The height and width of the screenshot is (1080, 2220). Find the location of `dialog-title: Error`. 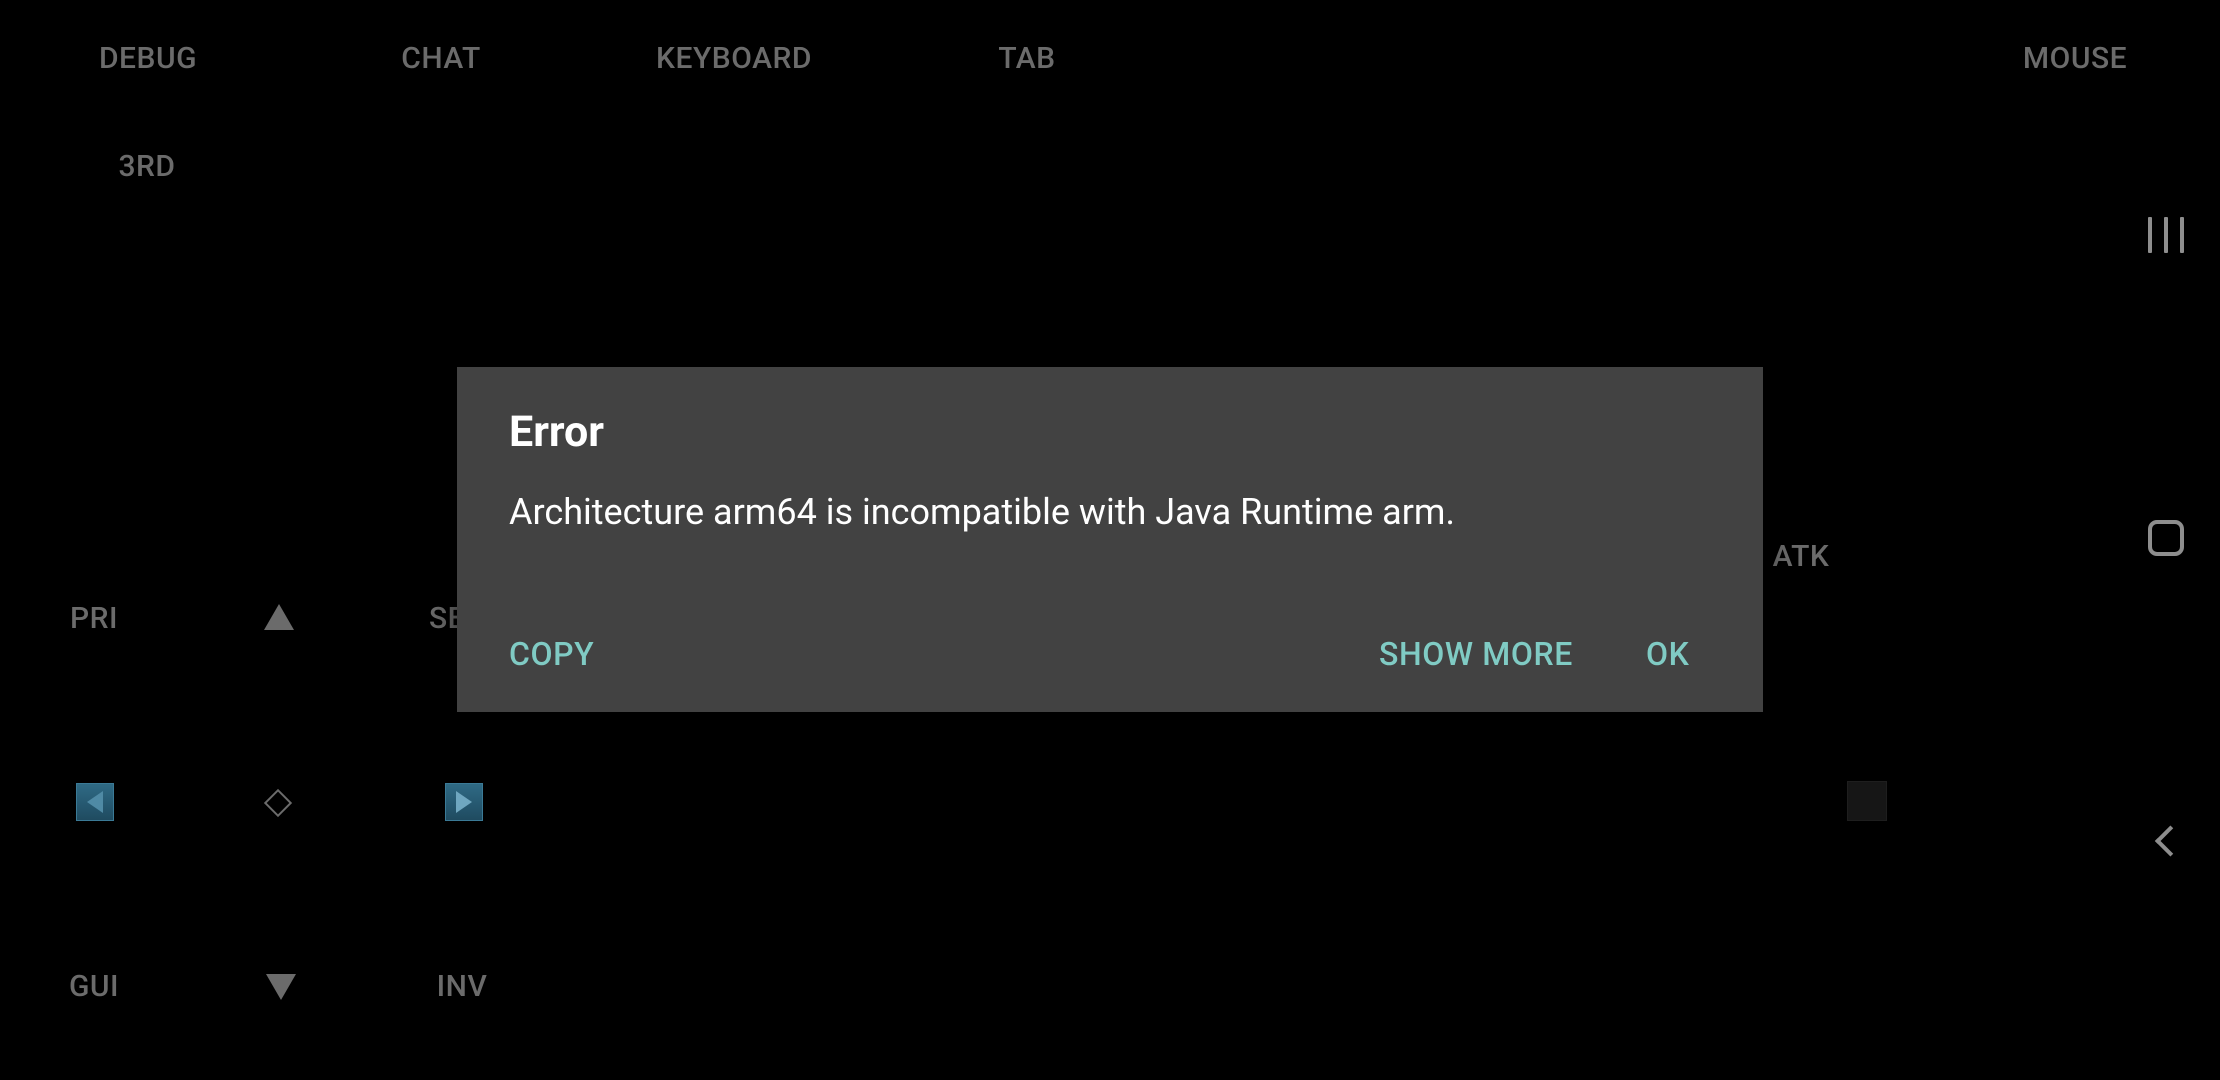

dialog-title: Error is located at coordinates (557, 432).